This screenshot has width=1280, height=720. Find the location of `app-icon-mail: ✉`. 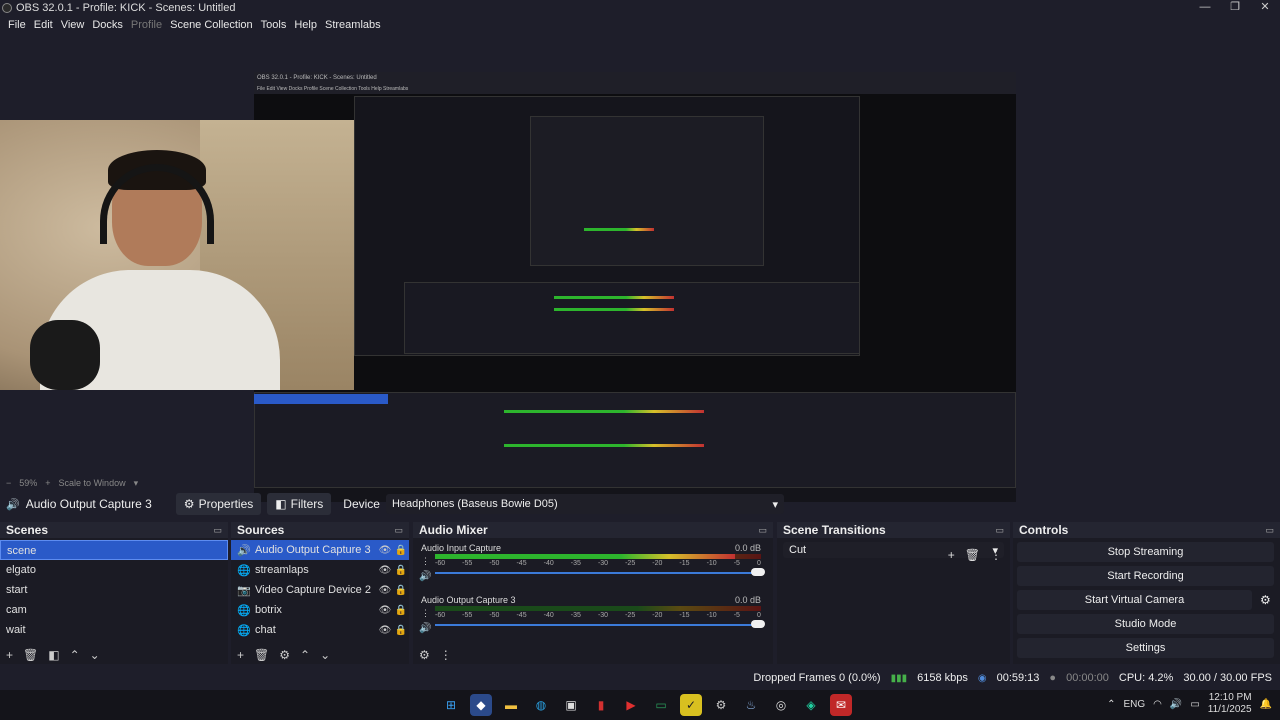

app-icon-mail: ✉ is located at coordinates (841, 705).